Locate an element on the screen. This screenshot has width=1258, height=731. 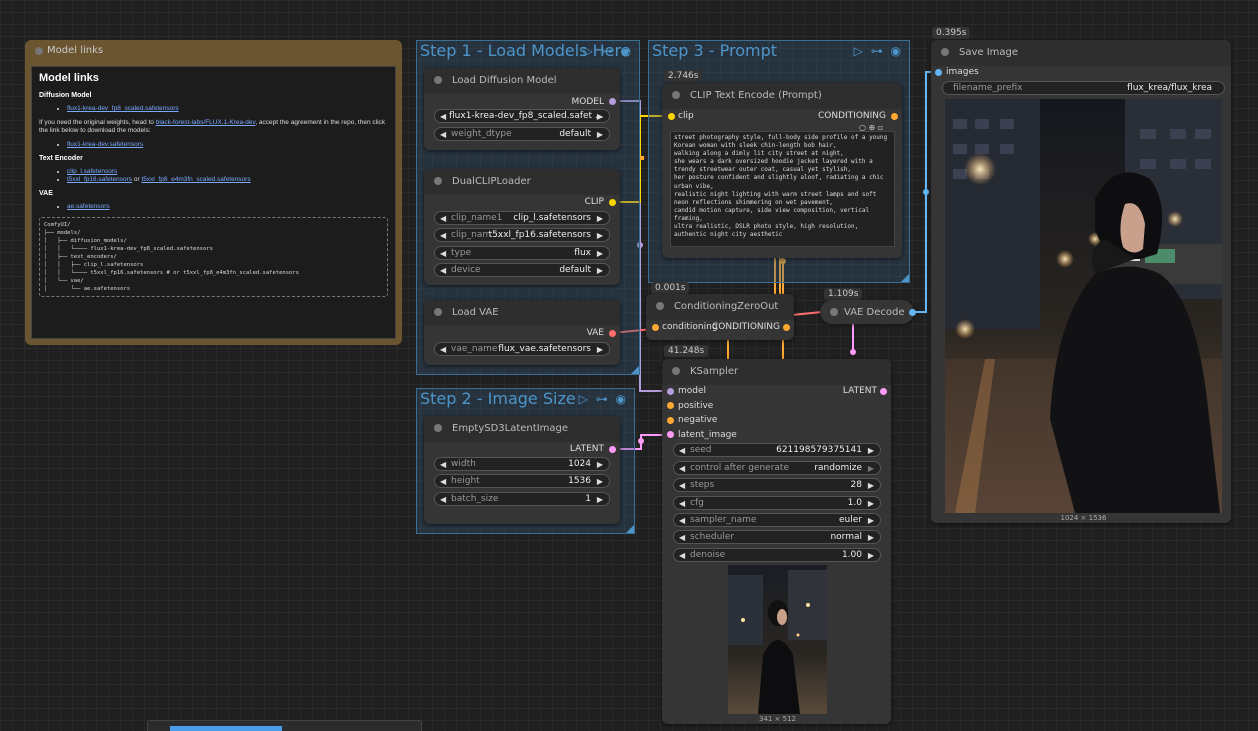
bottom-progress-panel is located at coordinates (284, 725).